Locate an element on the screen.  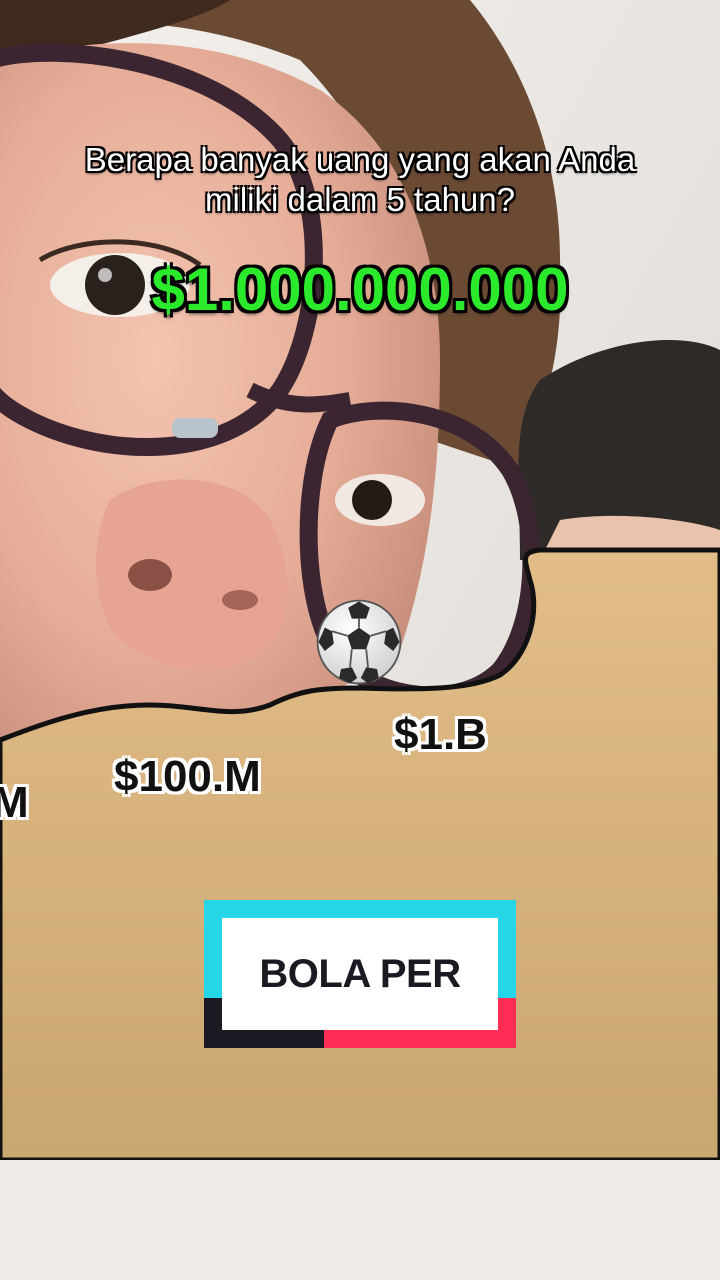
brand-card: BOLA PER is located at coordinates (360, 974).